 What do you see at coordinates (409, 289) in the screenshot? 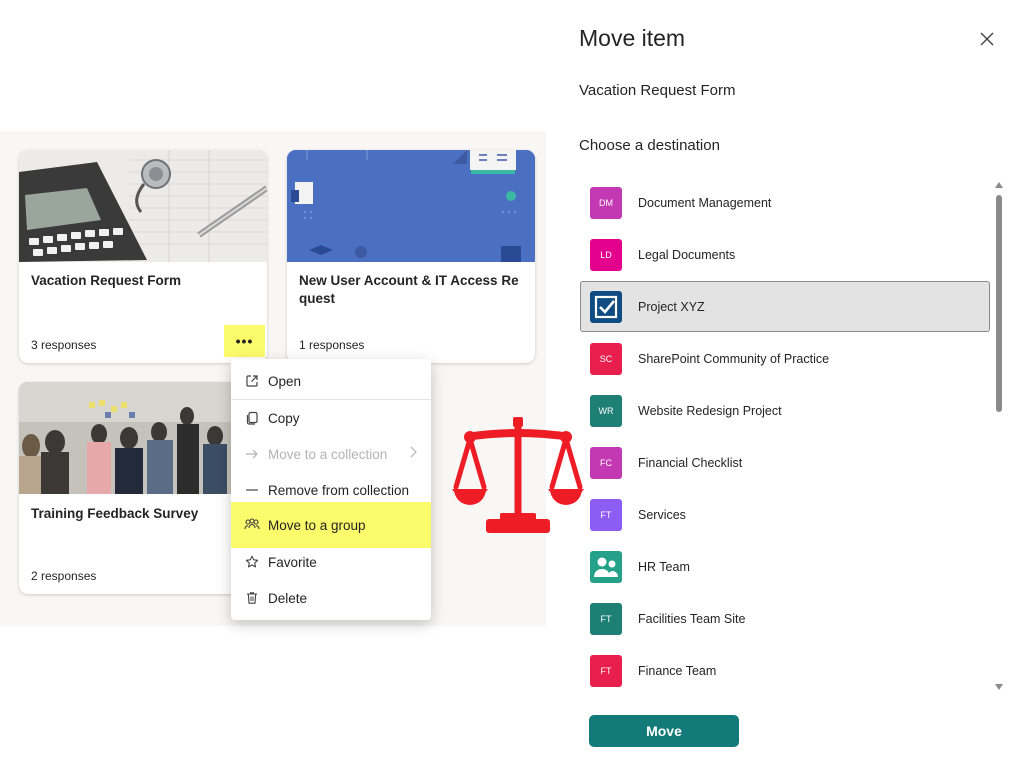
I see `card-title: New User Account & IT Access Request` at bounding box center [409, 289].